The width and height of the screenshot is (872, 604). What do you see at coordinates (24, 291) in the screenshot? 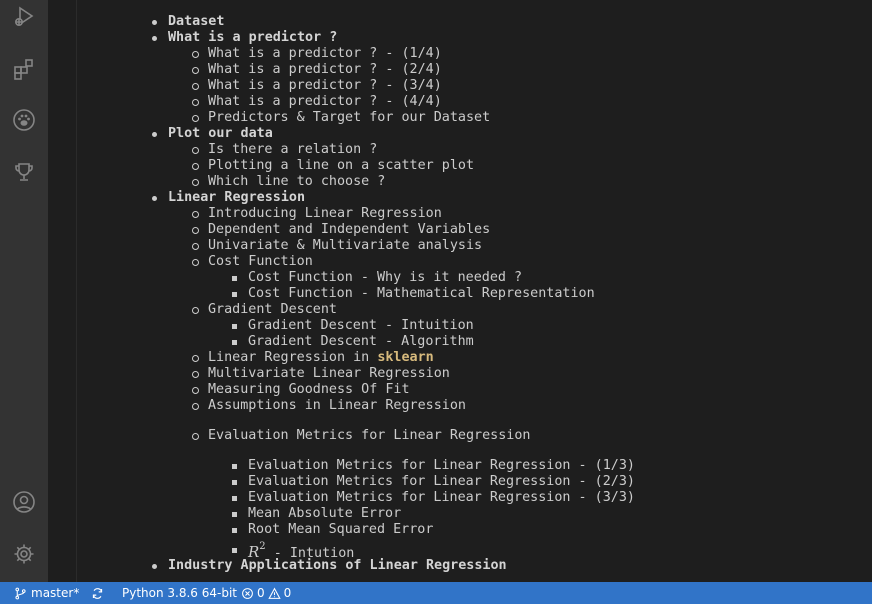
I see `activity-bar` at bounding box center [24, 291].